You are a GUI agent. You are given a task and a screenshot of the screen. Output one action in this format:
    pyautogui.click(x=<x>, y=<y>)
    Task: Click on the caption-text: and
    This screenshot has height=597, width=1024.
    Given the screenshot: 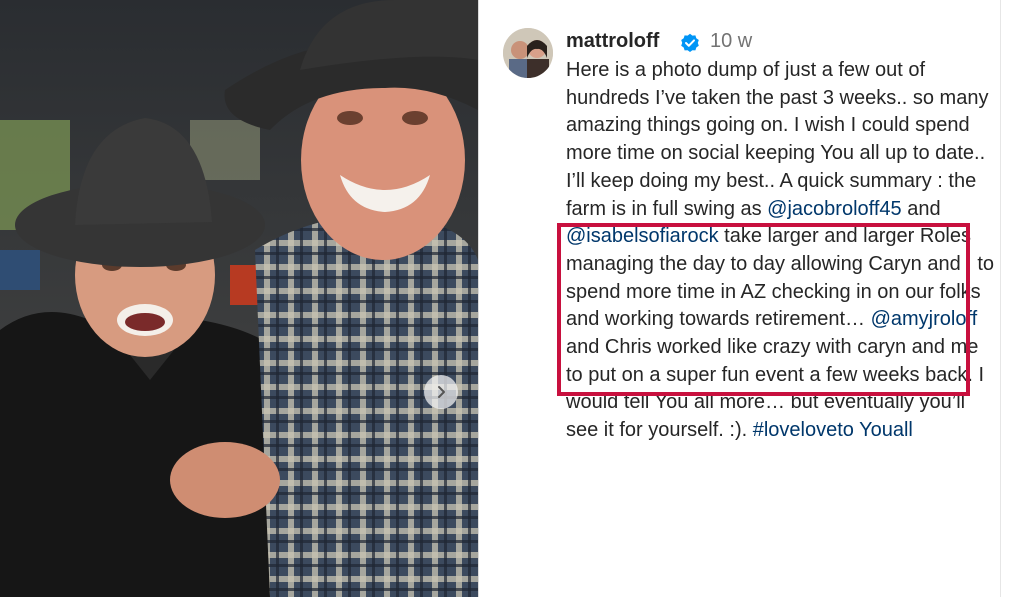 What is the action you would take?
    pyautogui.click(x=921, y=208)
    